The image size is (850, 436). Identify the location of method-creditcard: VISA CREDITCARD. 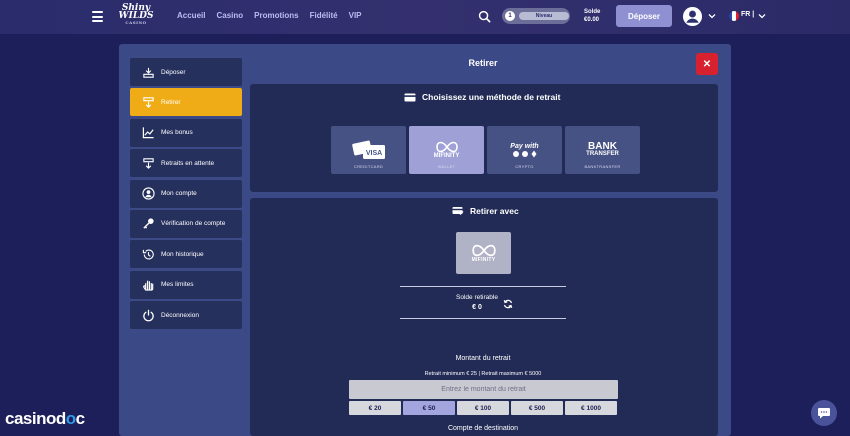
(368, 150).